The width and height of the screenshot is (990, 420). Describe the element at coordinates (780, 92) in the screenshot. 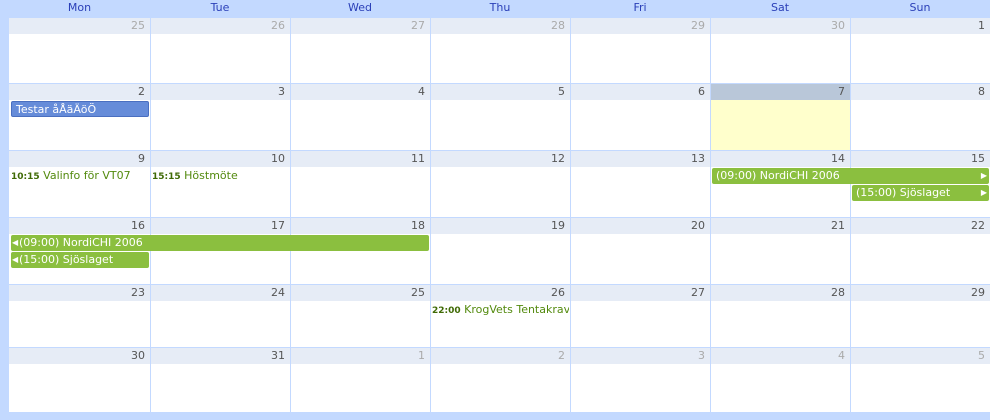

I see `day-number: 7` at that location.